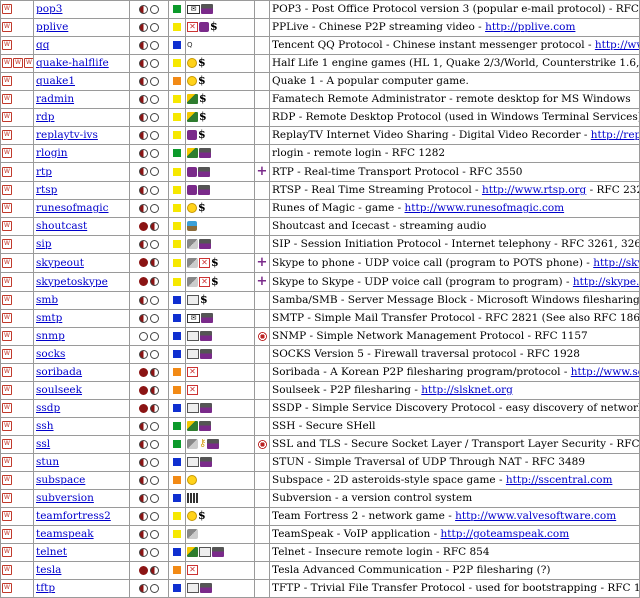 The height and width of the screenshot is (598, 640). What do you see at coordinates (65, 534) in the screenshot?
I see `protocol-name-link: teamspeak` at bounding box center [65, 534].